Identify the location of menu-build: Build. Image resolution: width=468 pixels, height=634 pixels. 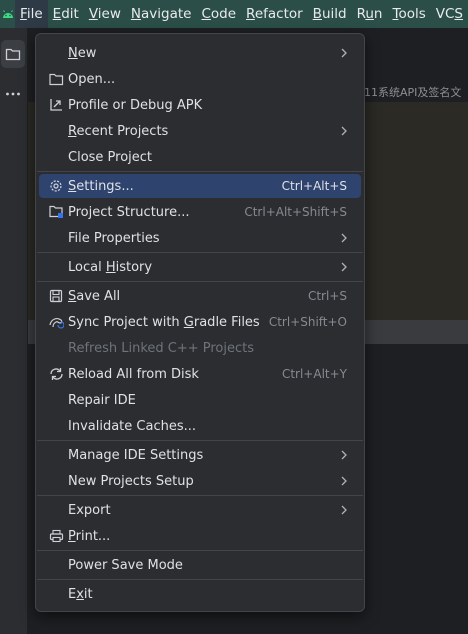
(330, 14).